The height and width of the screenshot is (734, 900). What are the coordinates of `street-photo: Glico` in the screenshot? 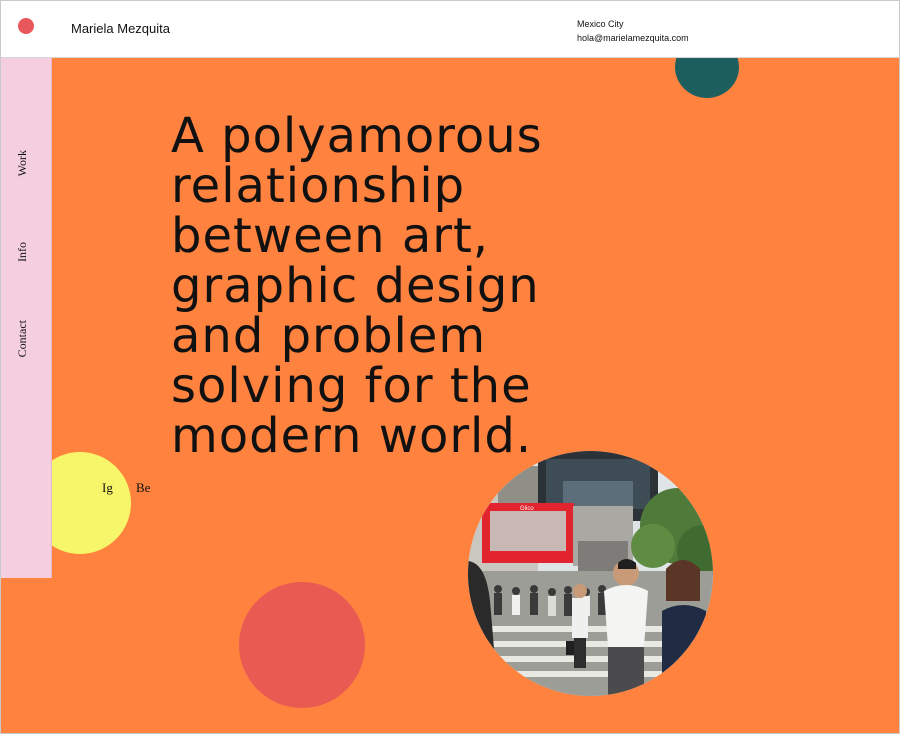 It's located at (590, 573).